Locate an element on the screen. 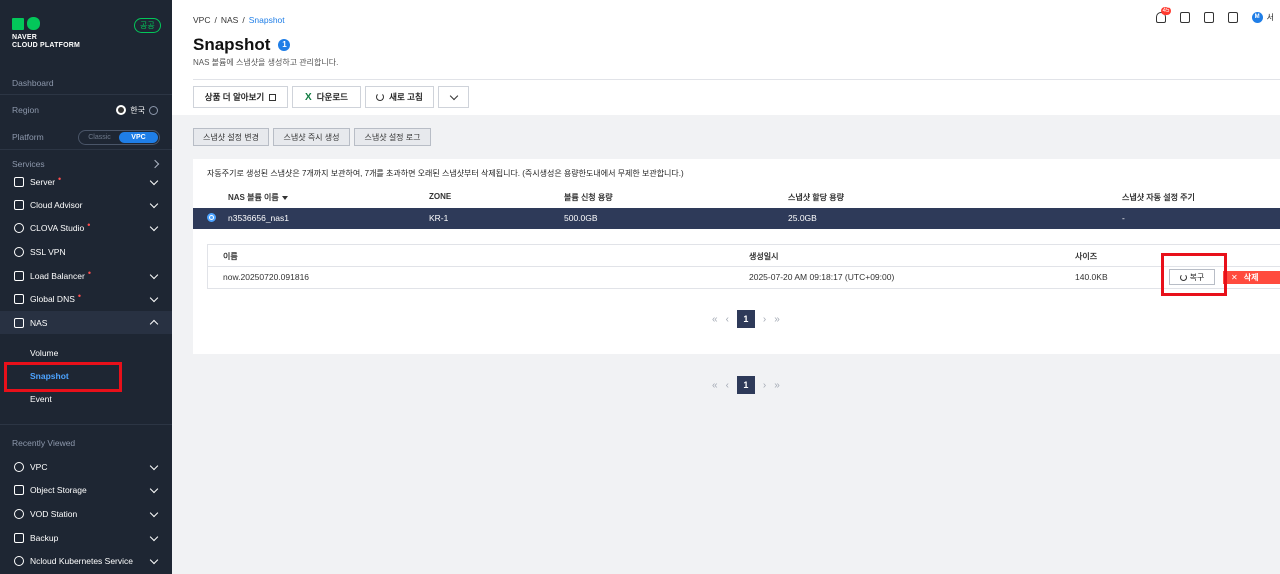 This screenshot has height=574, width=1280. column-header-snapshot-capacity: 스냅샷 할당 용량 is located at coordinates (816, 197).